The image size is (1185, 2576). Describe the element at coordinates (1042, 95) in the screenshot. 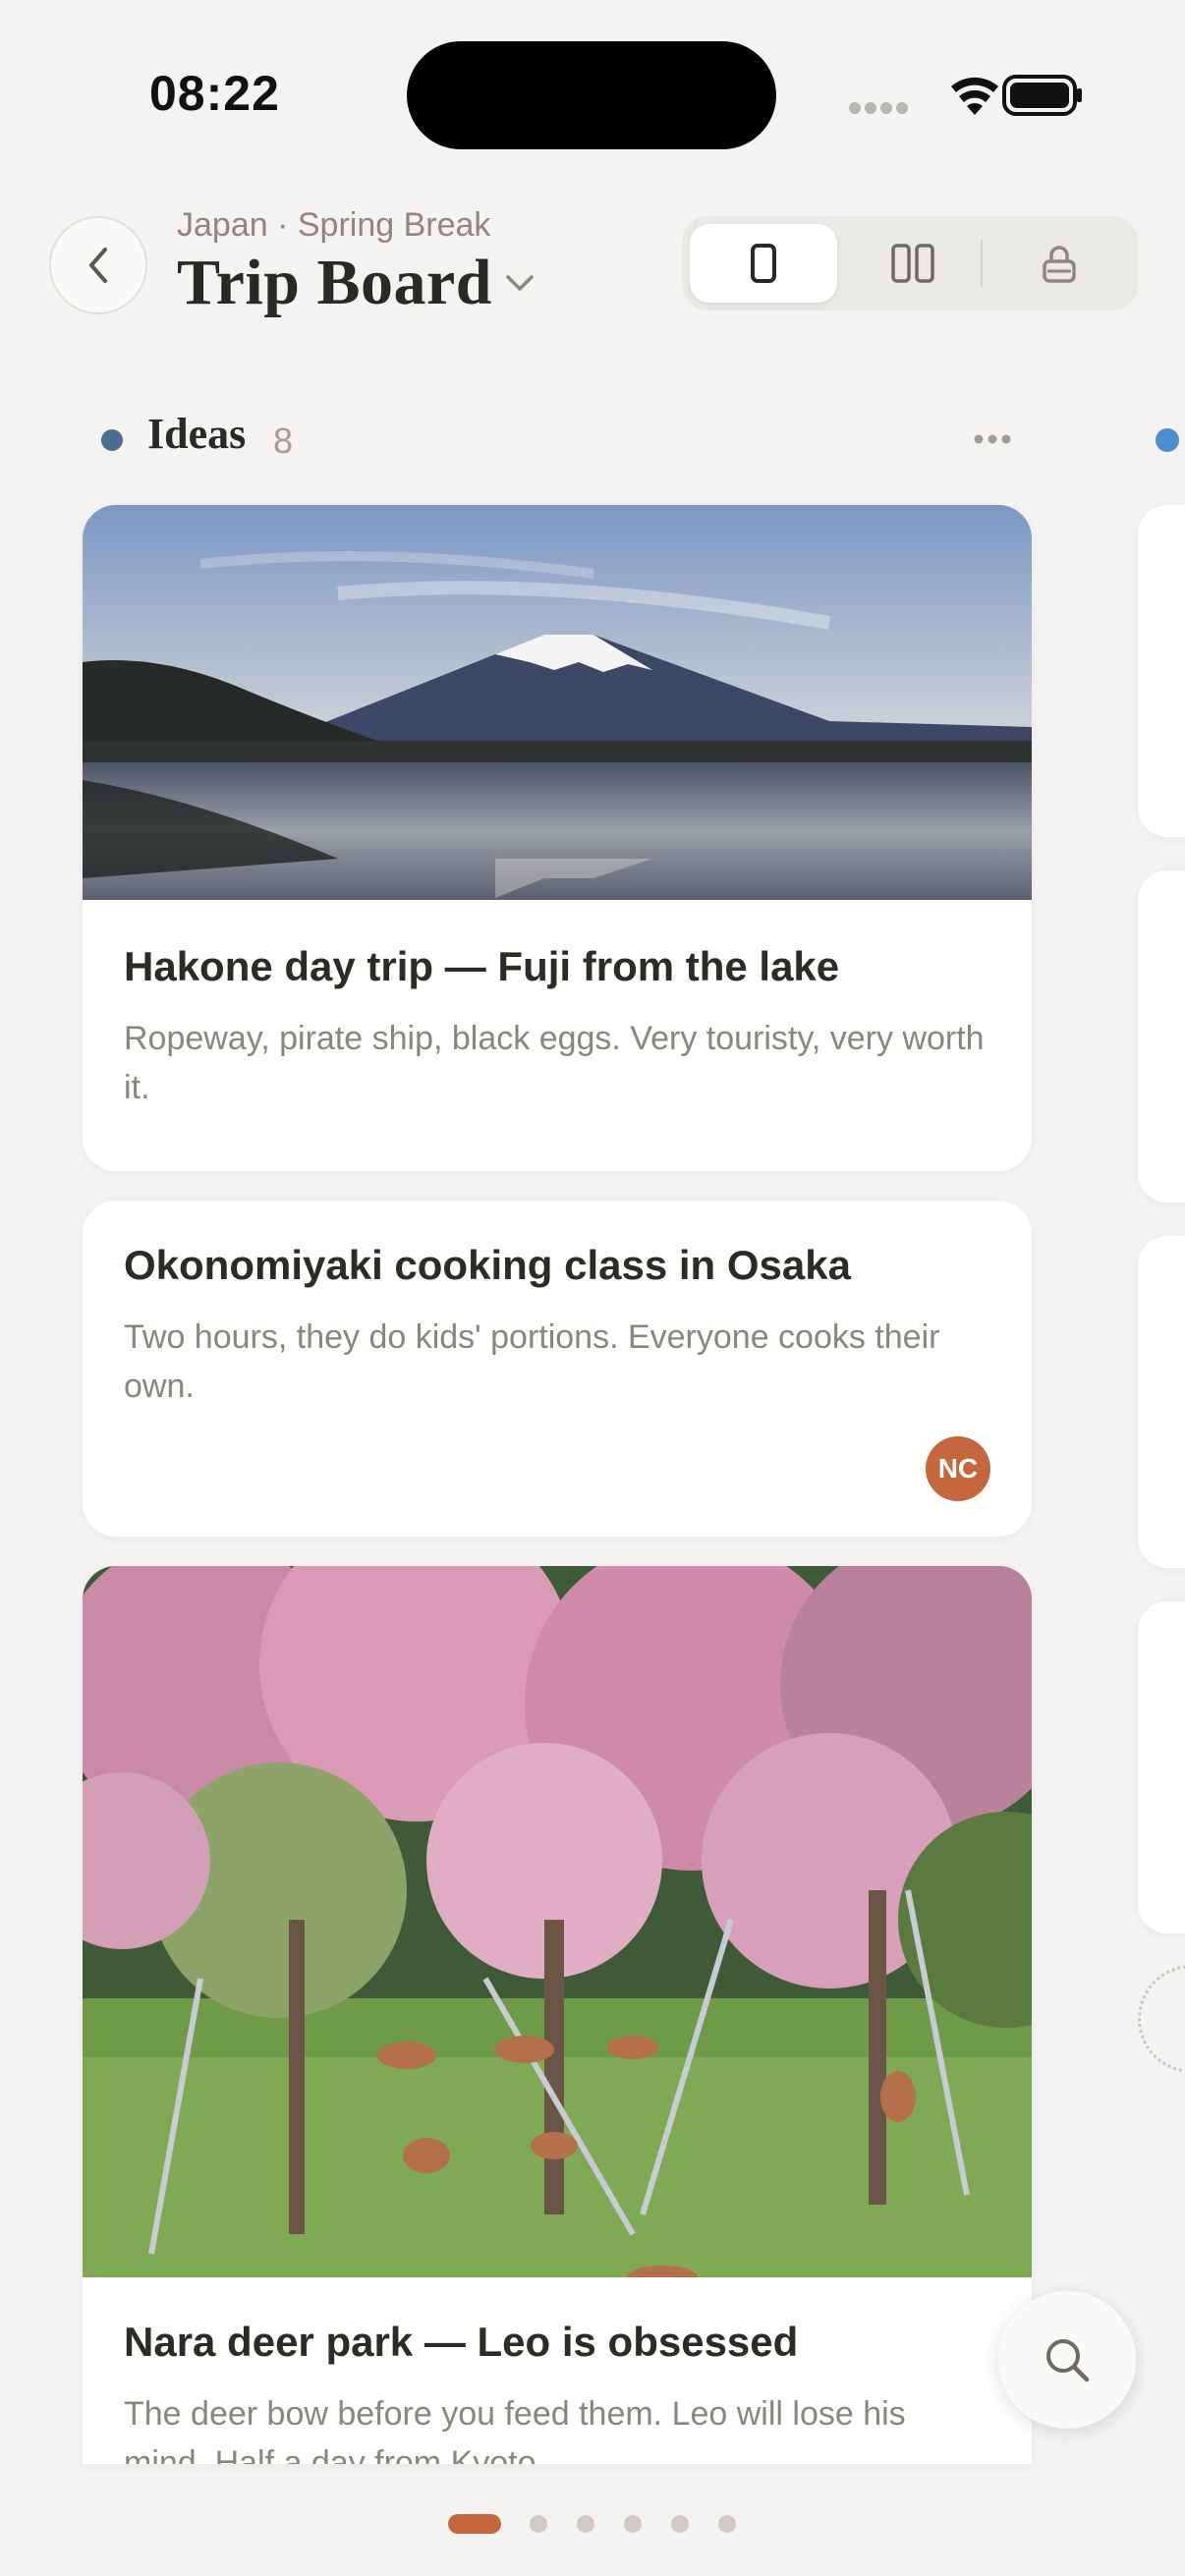

I see `battery-icon` at that location.